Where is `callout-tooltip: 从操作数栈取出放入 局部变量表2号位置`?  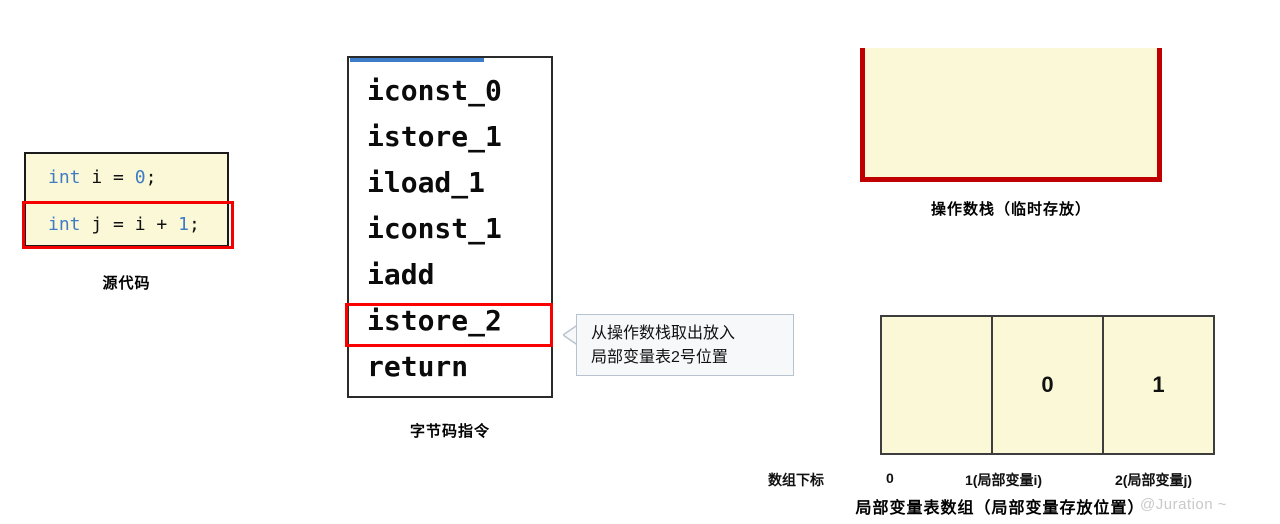
callout-tooltip: 从操作数栈取出放入 局部变量表2号位置 is located at coordinates (685, 345).